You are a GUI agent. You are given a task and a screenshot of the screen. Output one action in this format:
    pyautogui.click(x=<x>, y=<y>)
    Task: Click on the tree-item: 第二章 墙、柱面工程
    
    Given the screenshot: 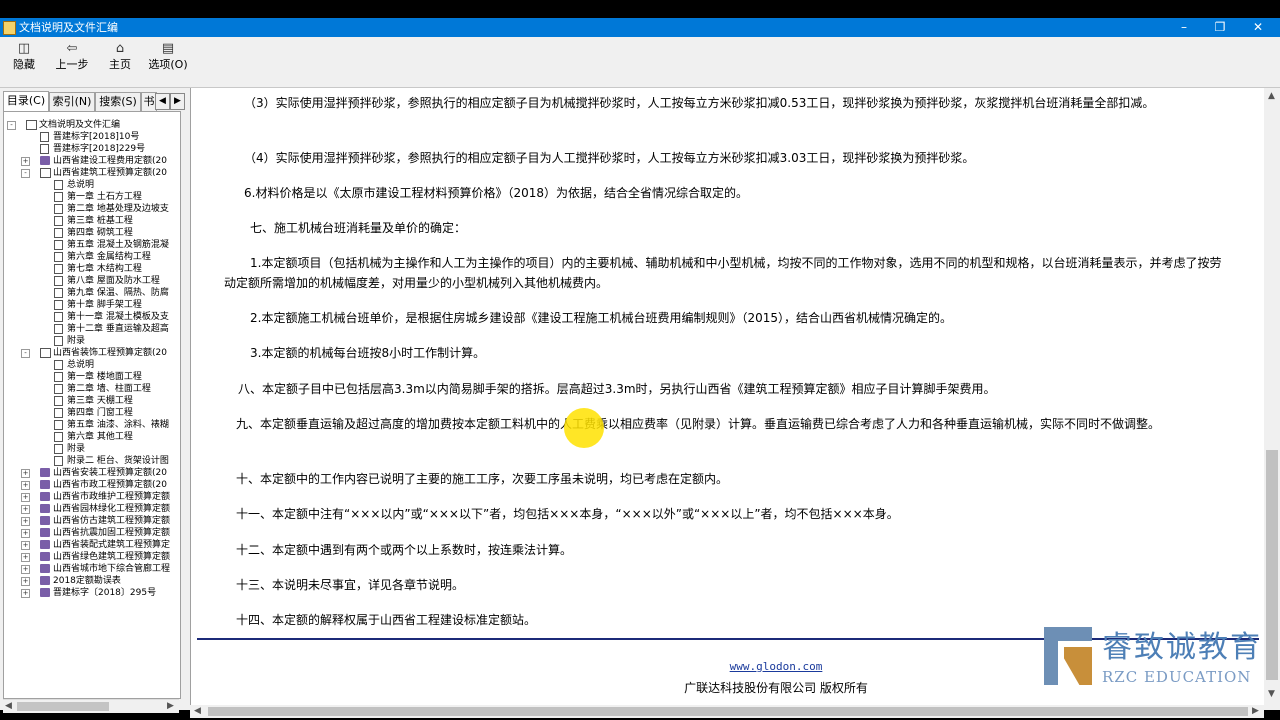 What is the action you would take?
    pyautogui.click(x=92, y=389)
    